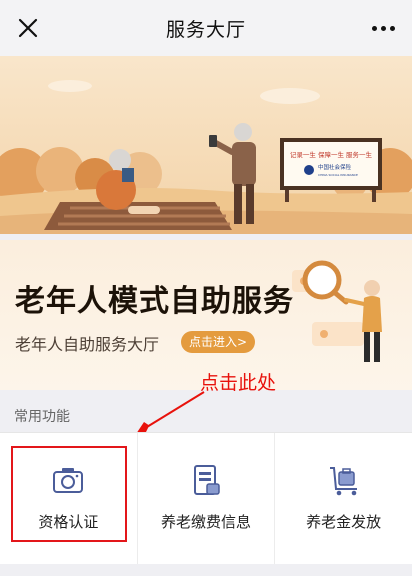  I want to click on close-icon, so click(28, 28).